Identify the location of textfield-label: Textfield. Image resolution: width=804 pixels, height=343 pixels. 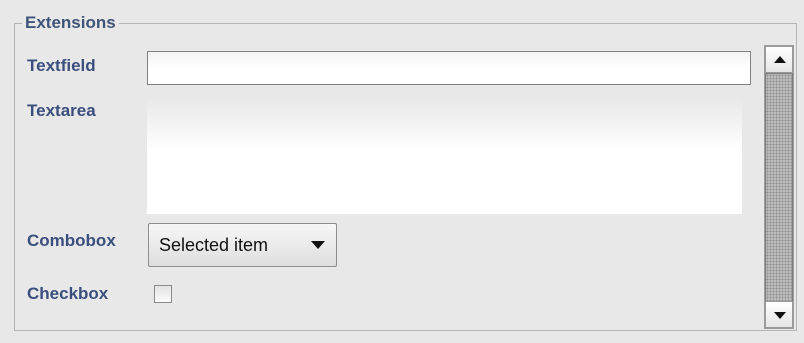
(61, 65).